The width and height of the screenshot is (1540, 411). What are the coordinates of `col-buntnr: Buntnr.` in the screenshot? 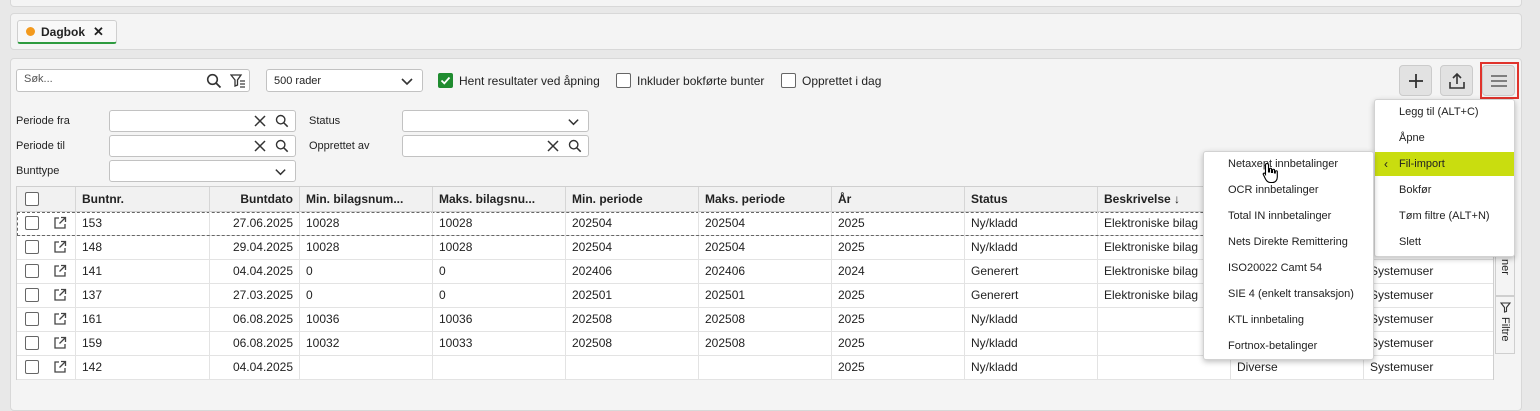 It's located at (142, 199).